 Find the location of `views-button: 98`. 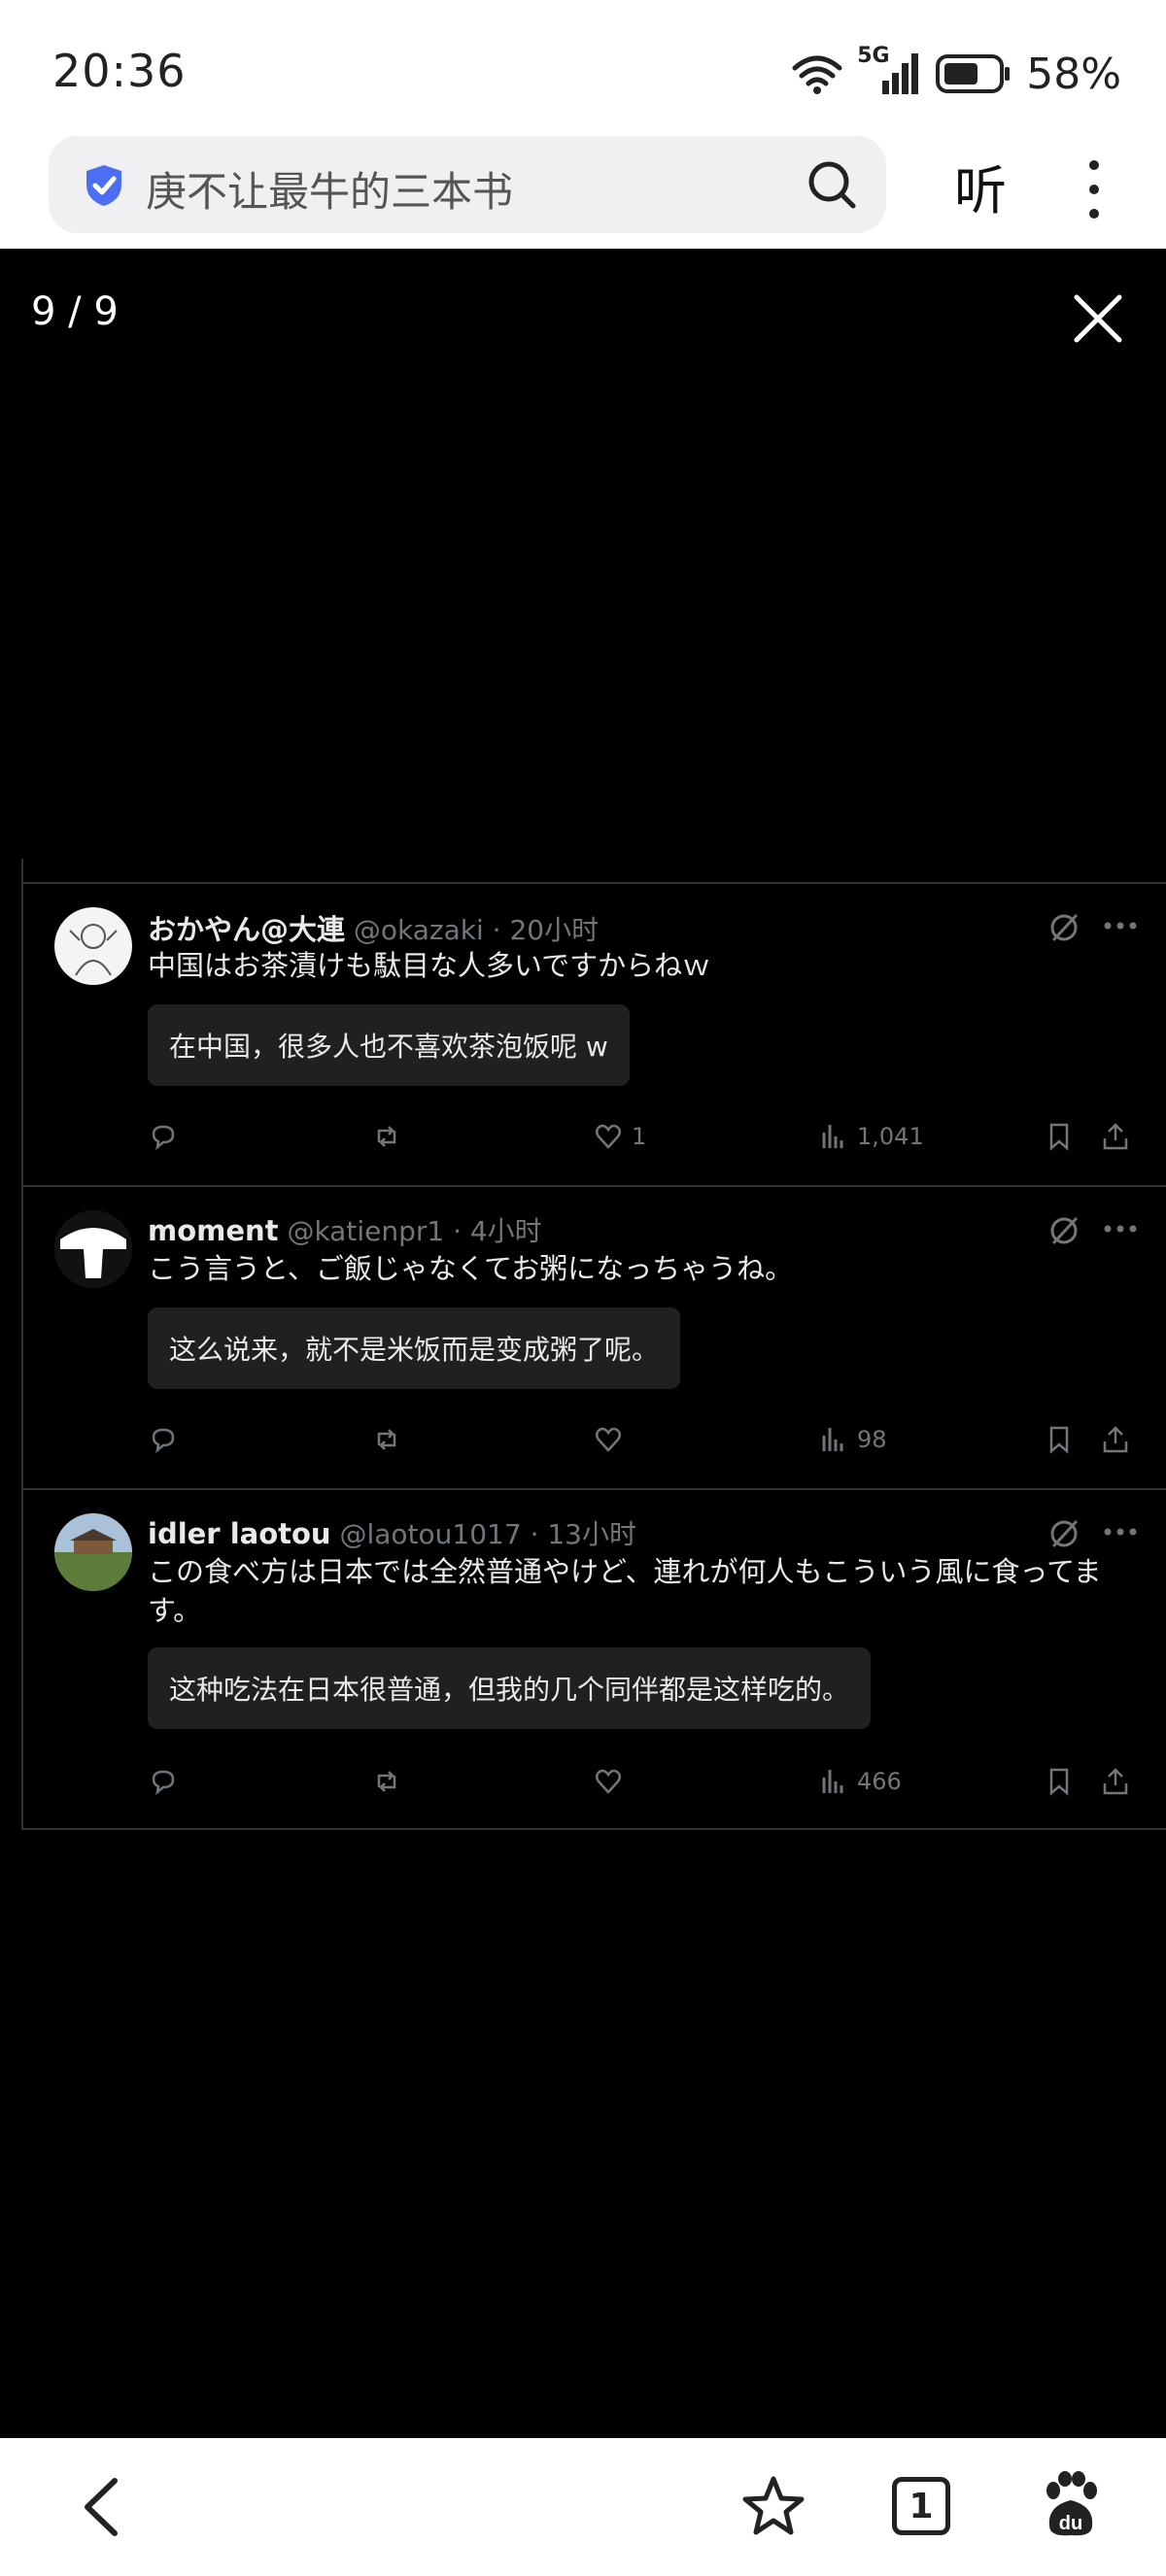

views-button: 98 is located at coordinates (852, 1439).